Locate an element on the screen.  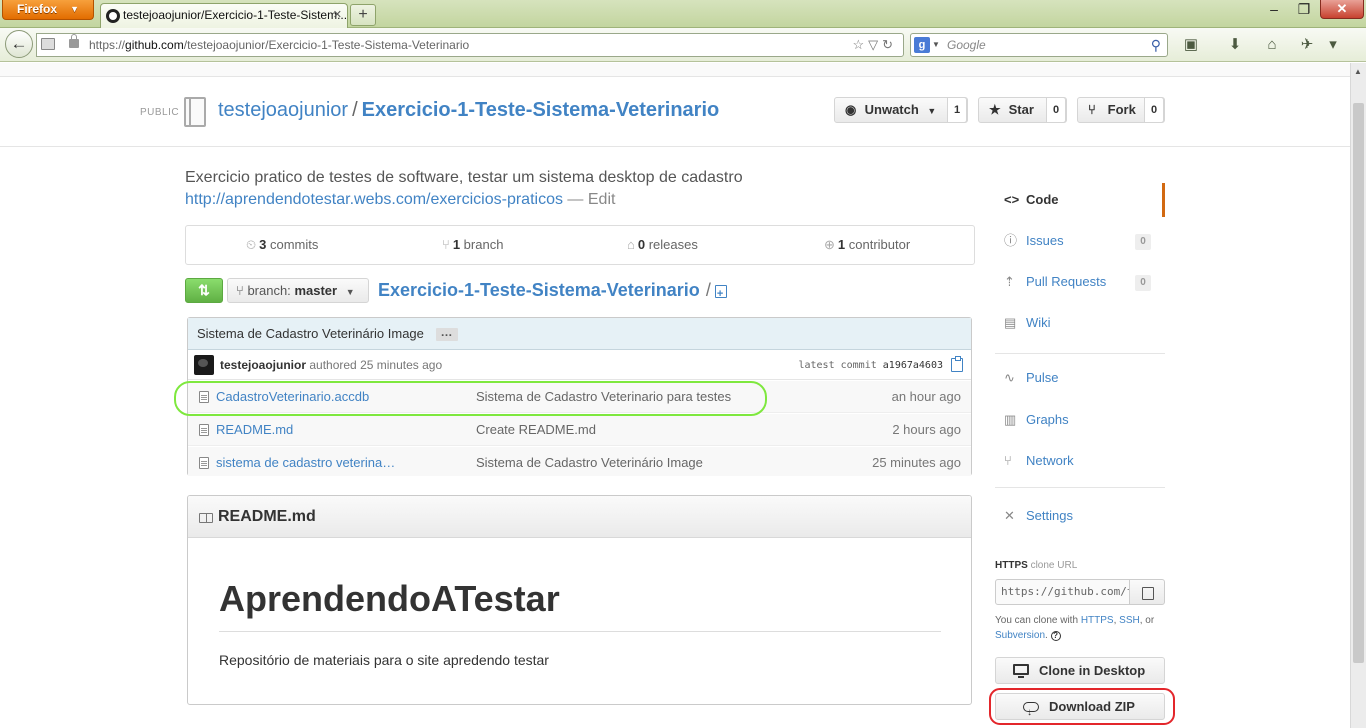
compare-icon: ⇅ is located at coordinates (204, 290).